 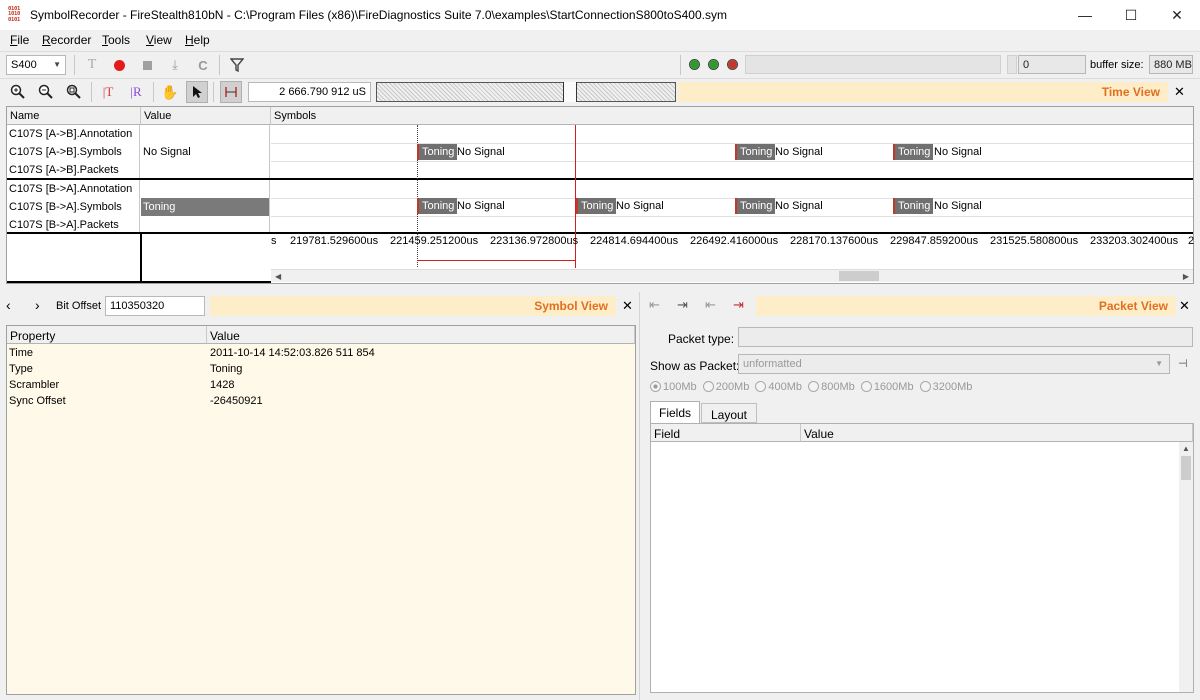 What do you see at coordinates (673, 387) in the screenshot?
I see `radio-100mb: 100Mb` at bounding box center [673, 387].